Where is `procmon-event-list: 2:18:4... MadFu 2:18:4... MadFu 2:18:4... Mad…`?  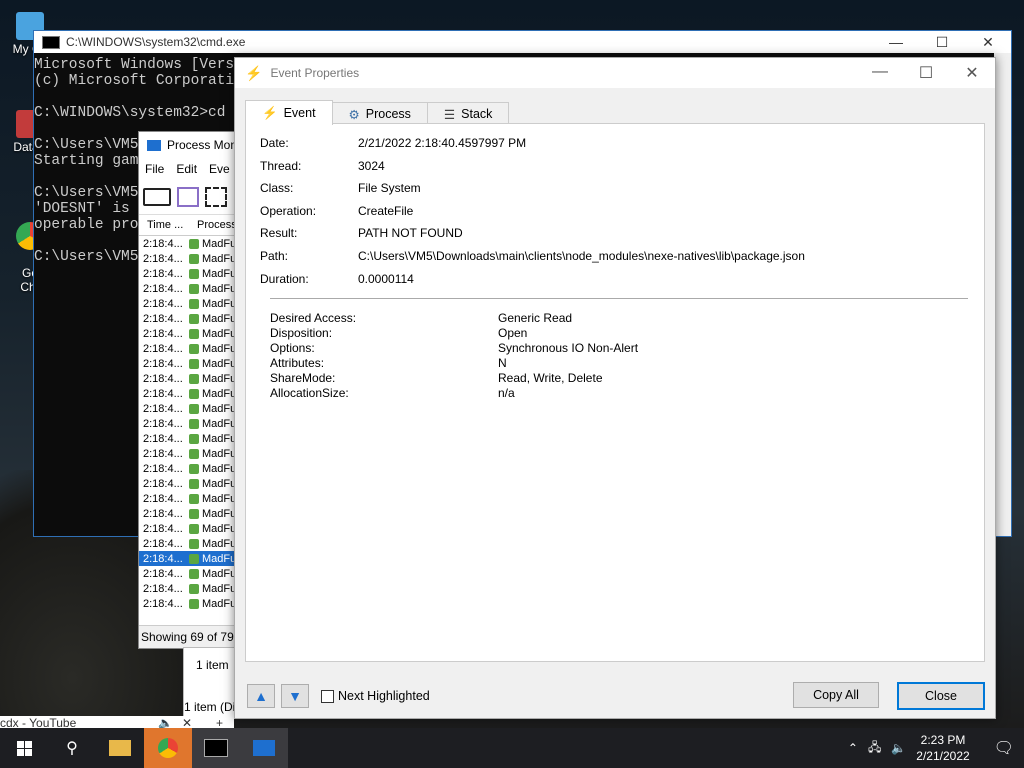
procmon-event-list: 2:18:4... MadFu 2:18:4... MadFu 2:18:4... Mad… is located at coordinates (194, 423).